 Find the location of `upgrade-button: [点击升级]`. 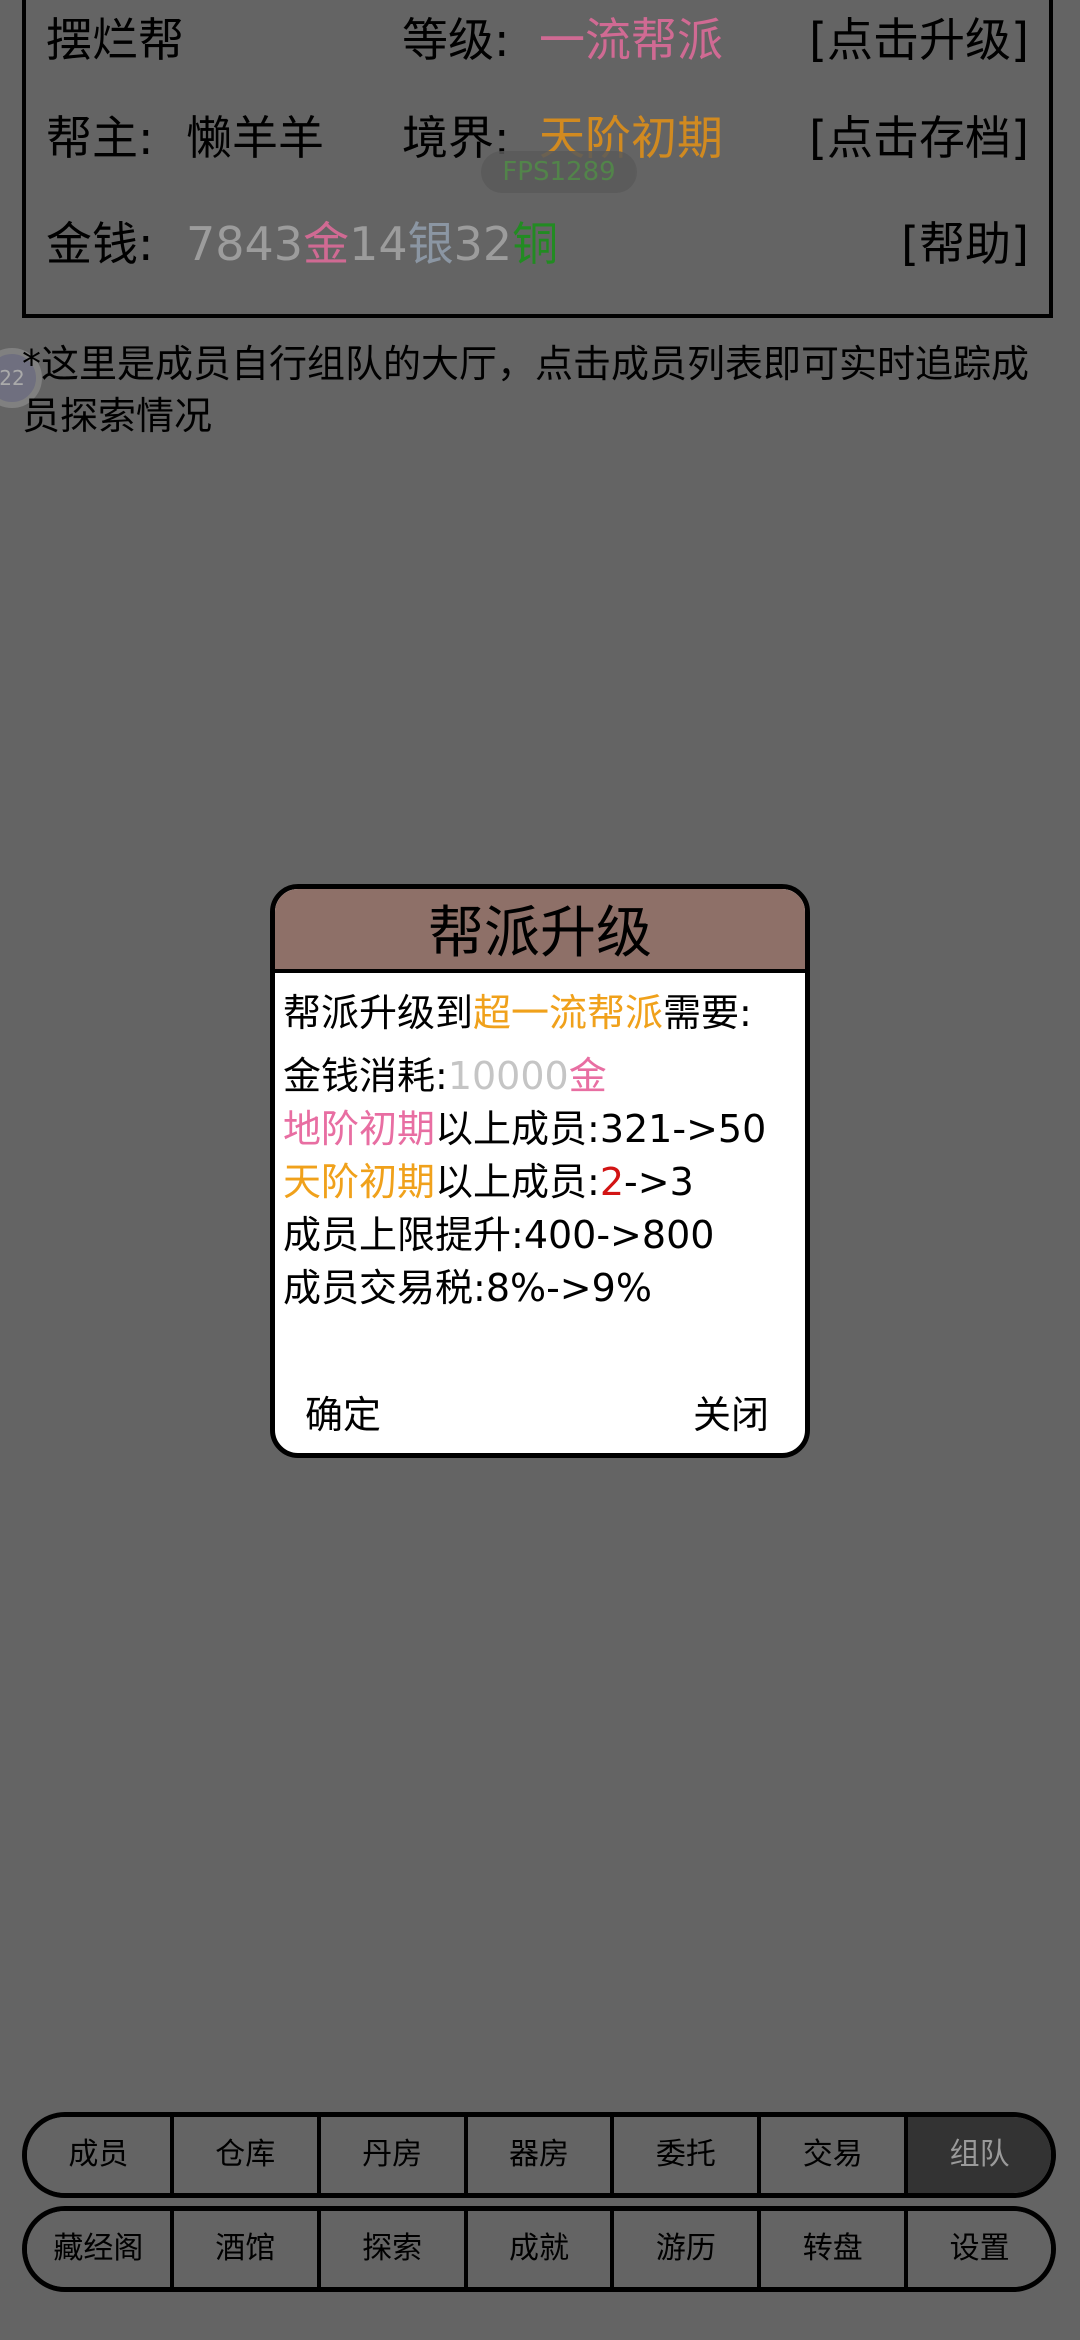

upgrade-button: [点击升级] is located at coordinates (919, 40).